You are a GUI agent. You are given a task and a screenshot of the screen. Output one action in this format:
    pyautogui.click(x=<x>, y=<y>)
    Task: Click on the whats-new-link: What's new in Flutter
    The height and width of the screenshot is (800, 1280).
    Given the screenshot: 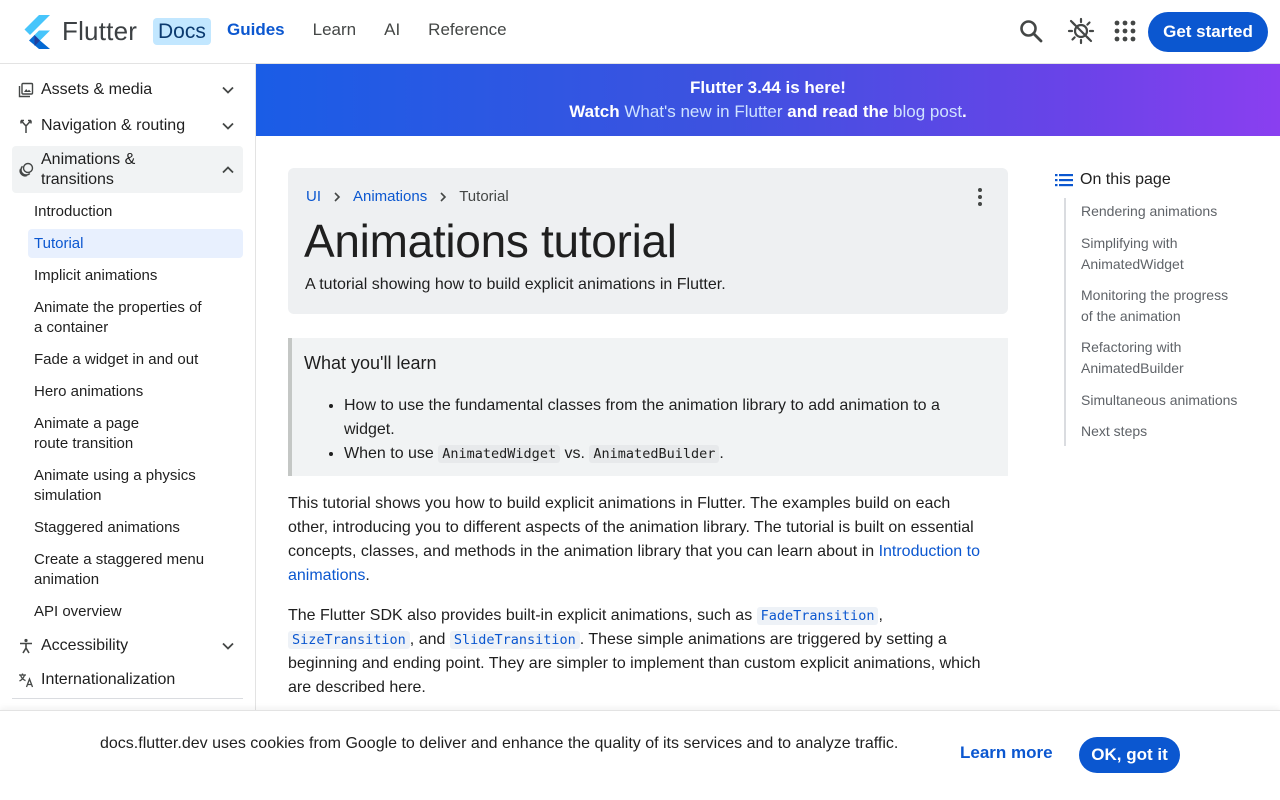 What is the action you would take?
    pyautogui.click(x=703, y=111)
    